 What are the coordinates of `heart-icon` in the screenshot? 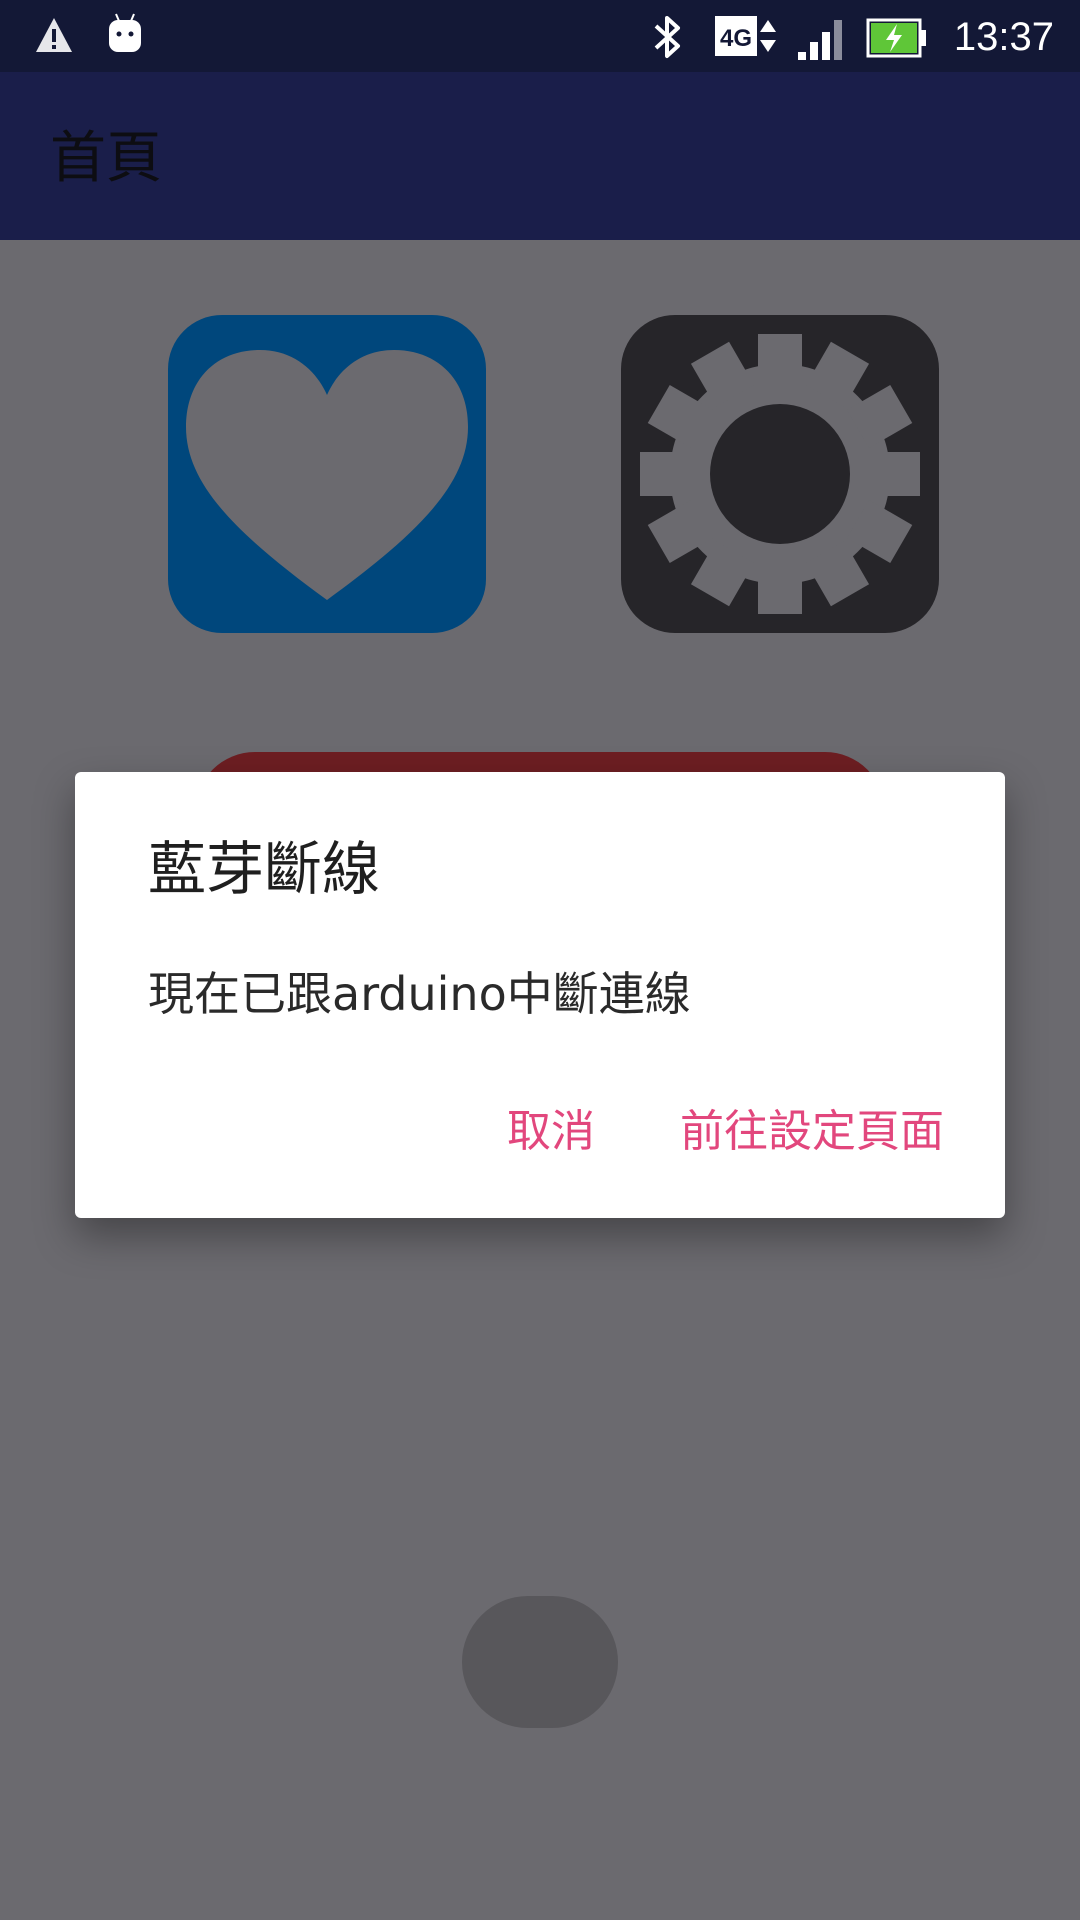 It's located at (327, 475).